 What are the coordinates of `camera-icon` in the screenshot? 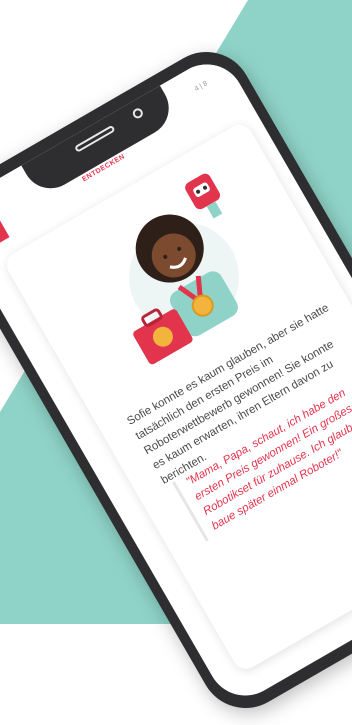 It's located at (138, 113).